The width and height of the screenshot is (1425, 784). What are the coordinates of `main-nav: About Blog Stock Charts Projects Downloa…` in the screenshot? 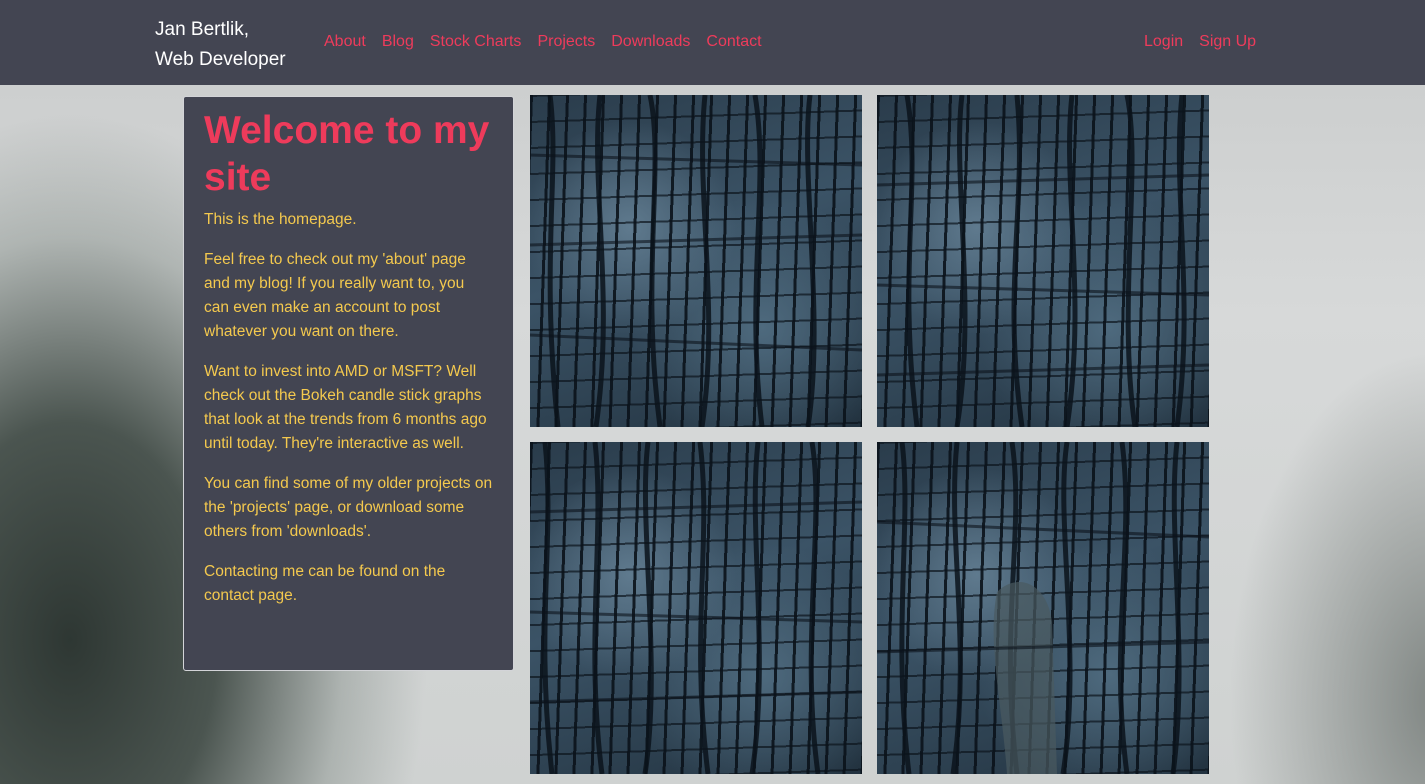 It's located at (551, 42).